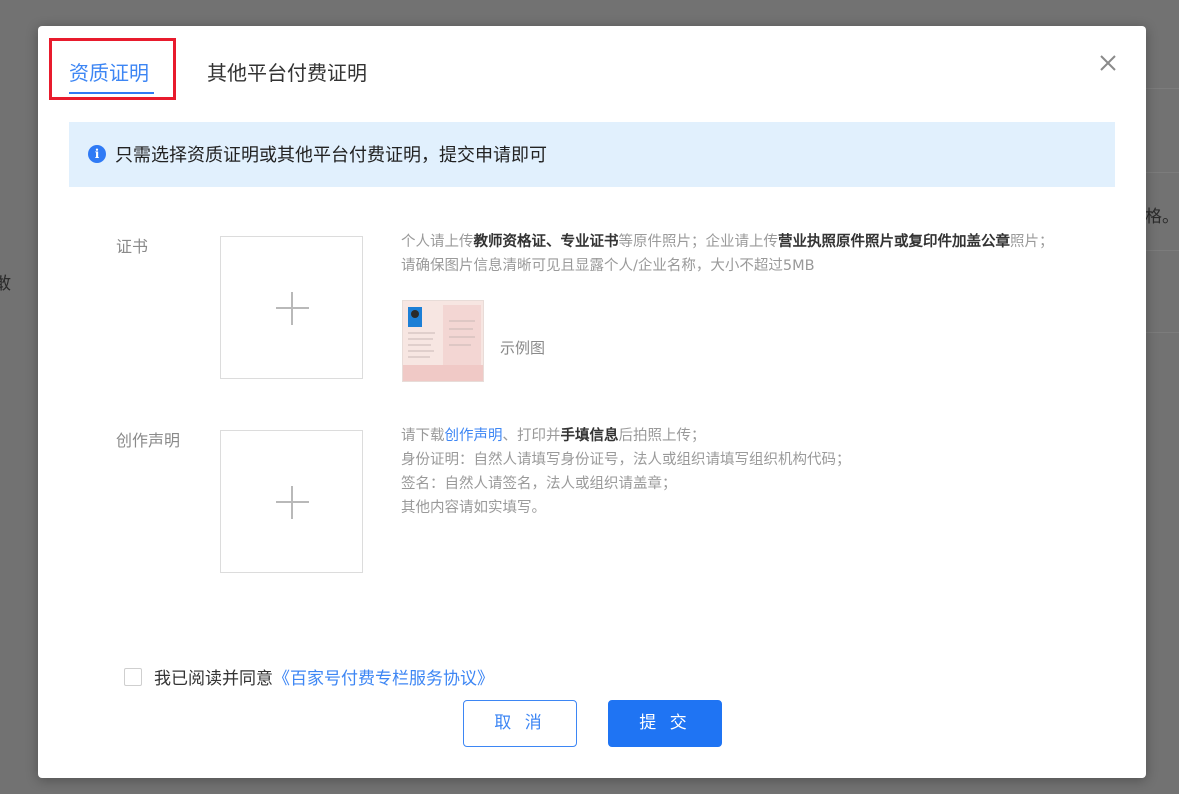  Describe the element at coordinates (1162, 217) in the screenshot. I see `background-text-right: 格。` at that location.